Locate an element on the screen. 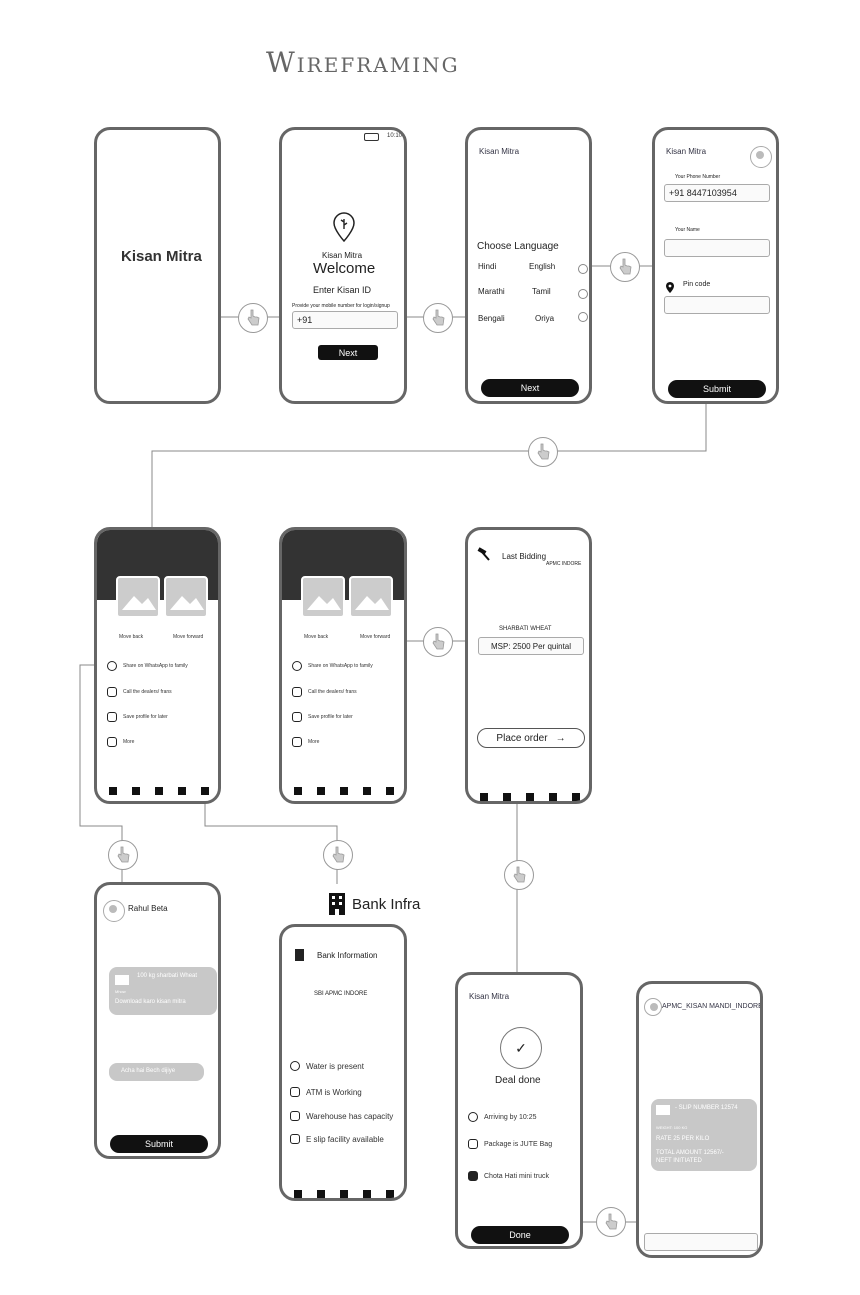 The image size is (860, 1295). image-icon is located at coordinates (663, 1110).